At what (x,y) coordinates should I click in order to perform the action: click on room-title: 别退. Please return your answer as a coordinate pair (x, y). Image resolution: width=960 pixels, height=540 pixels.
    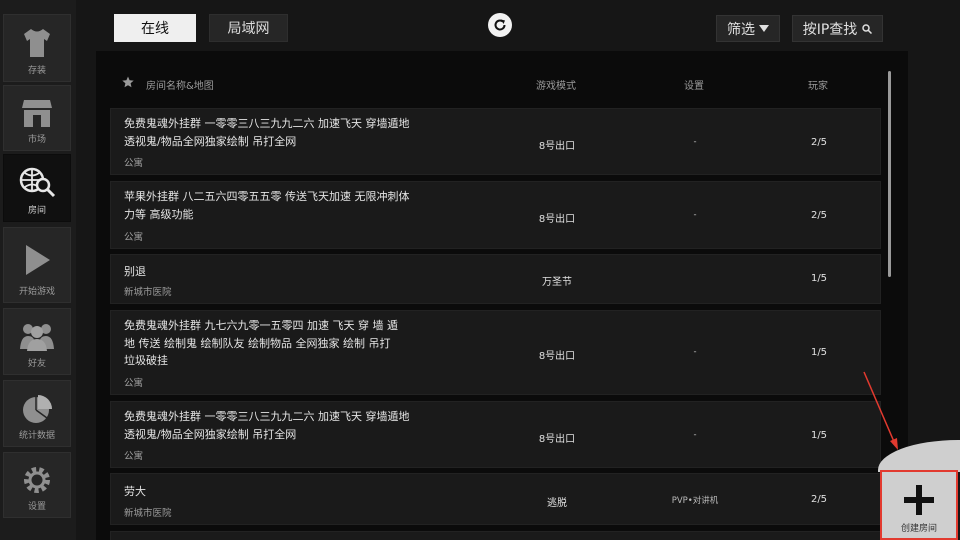
    Looking at the image, I should click on (135, 271).